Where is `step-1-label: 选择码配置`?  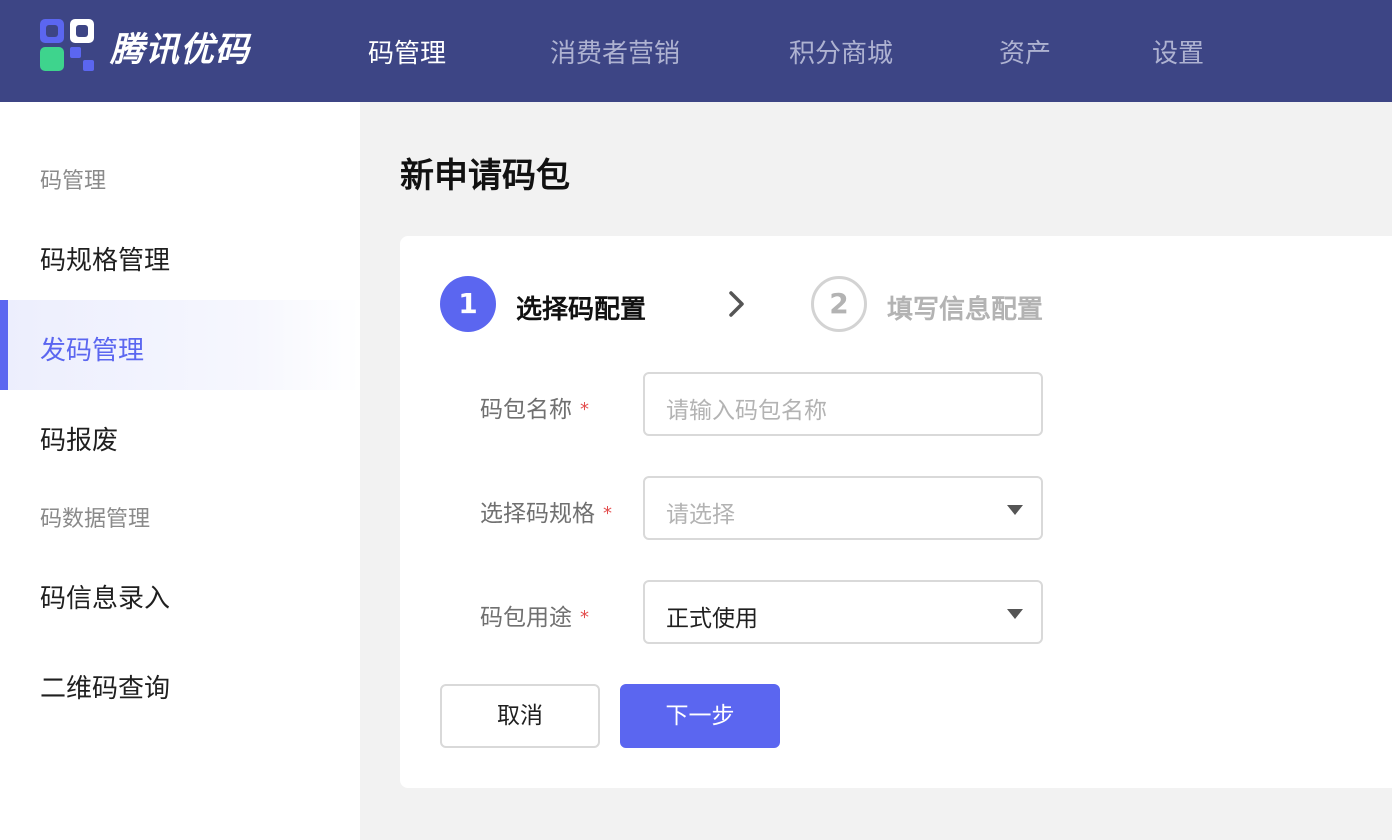
step-1-label: 选择码配置 is located at coordinates (581, 310).